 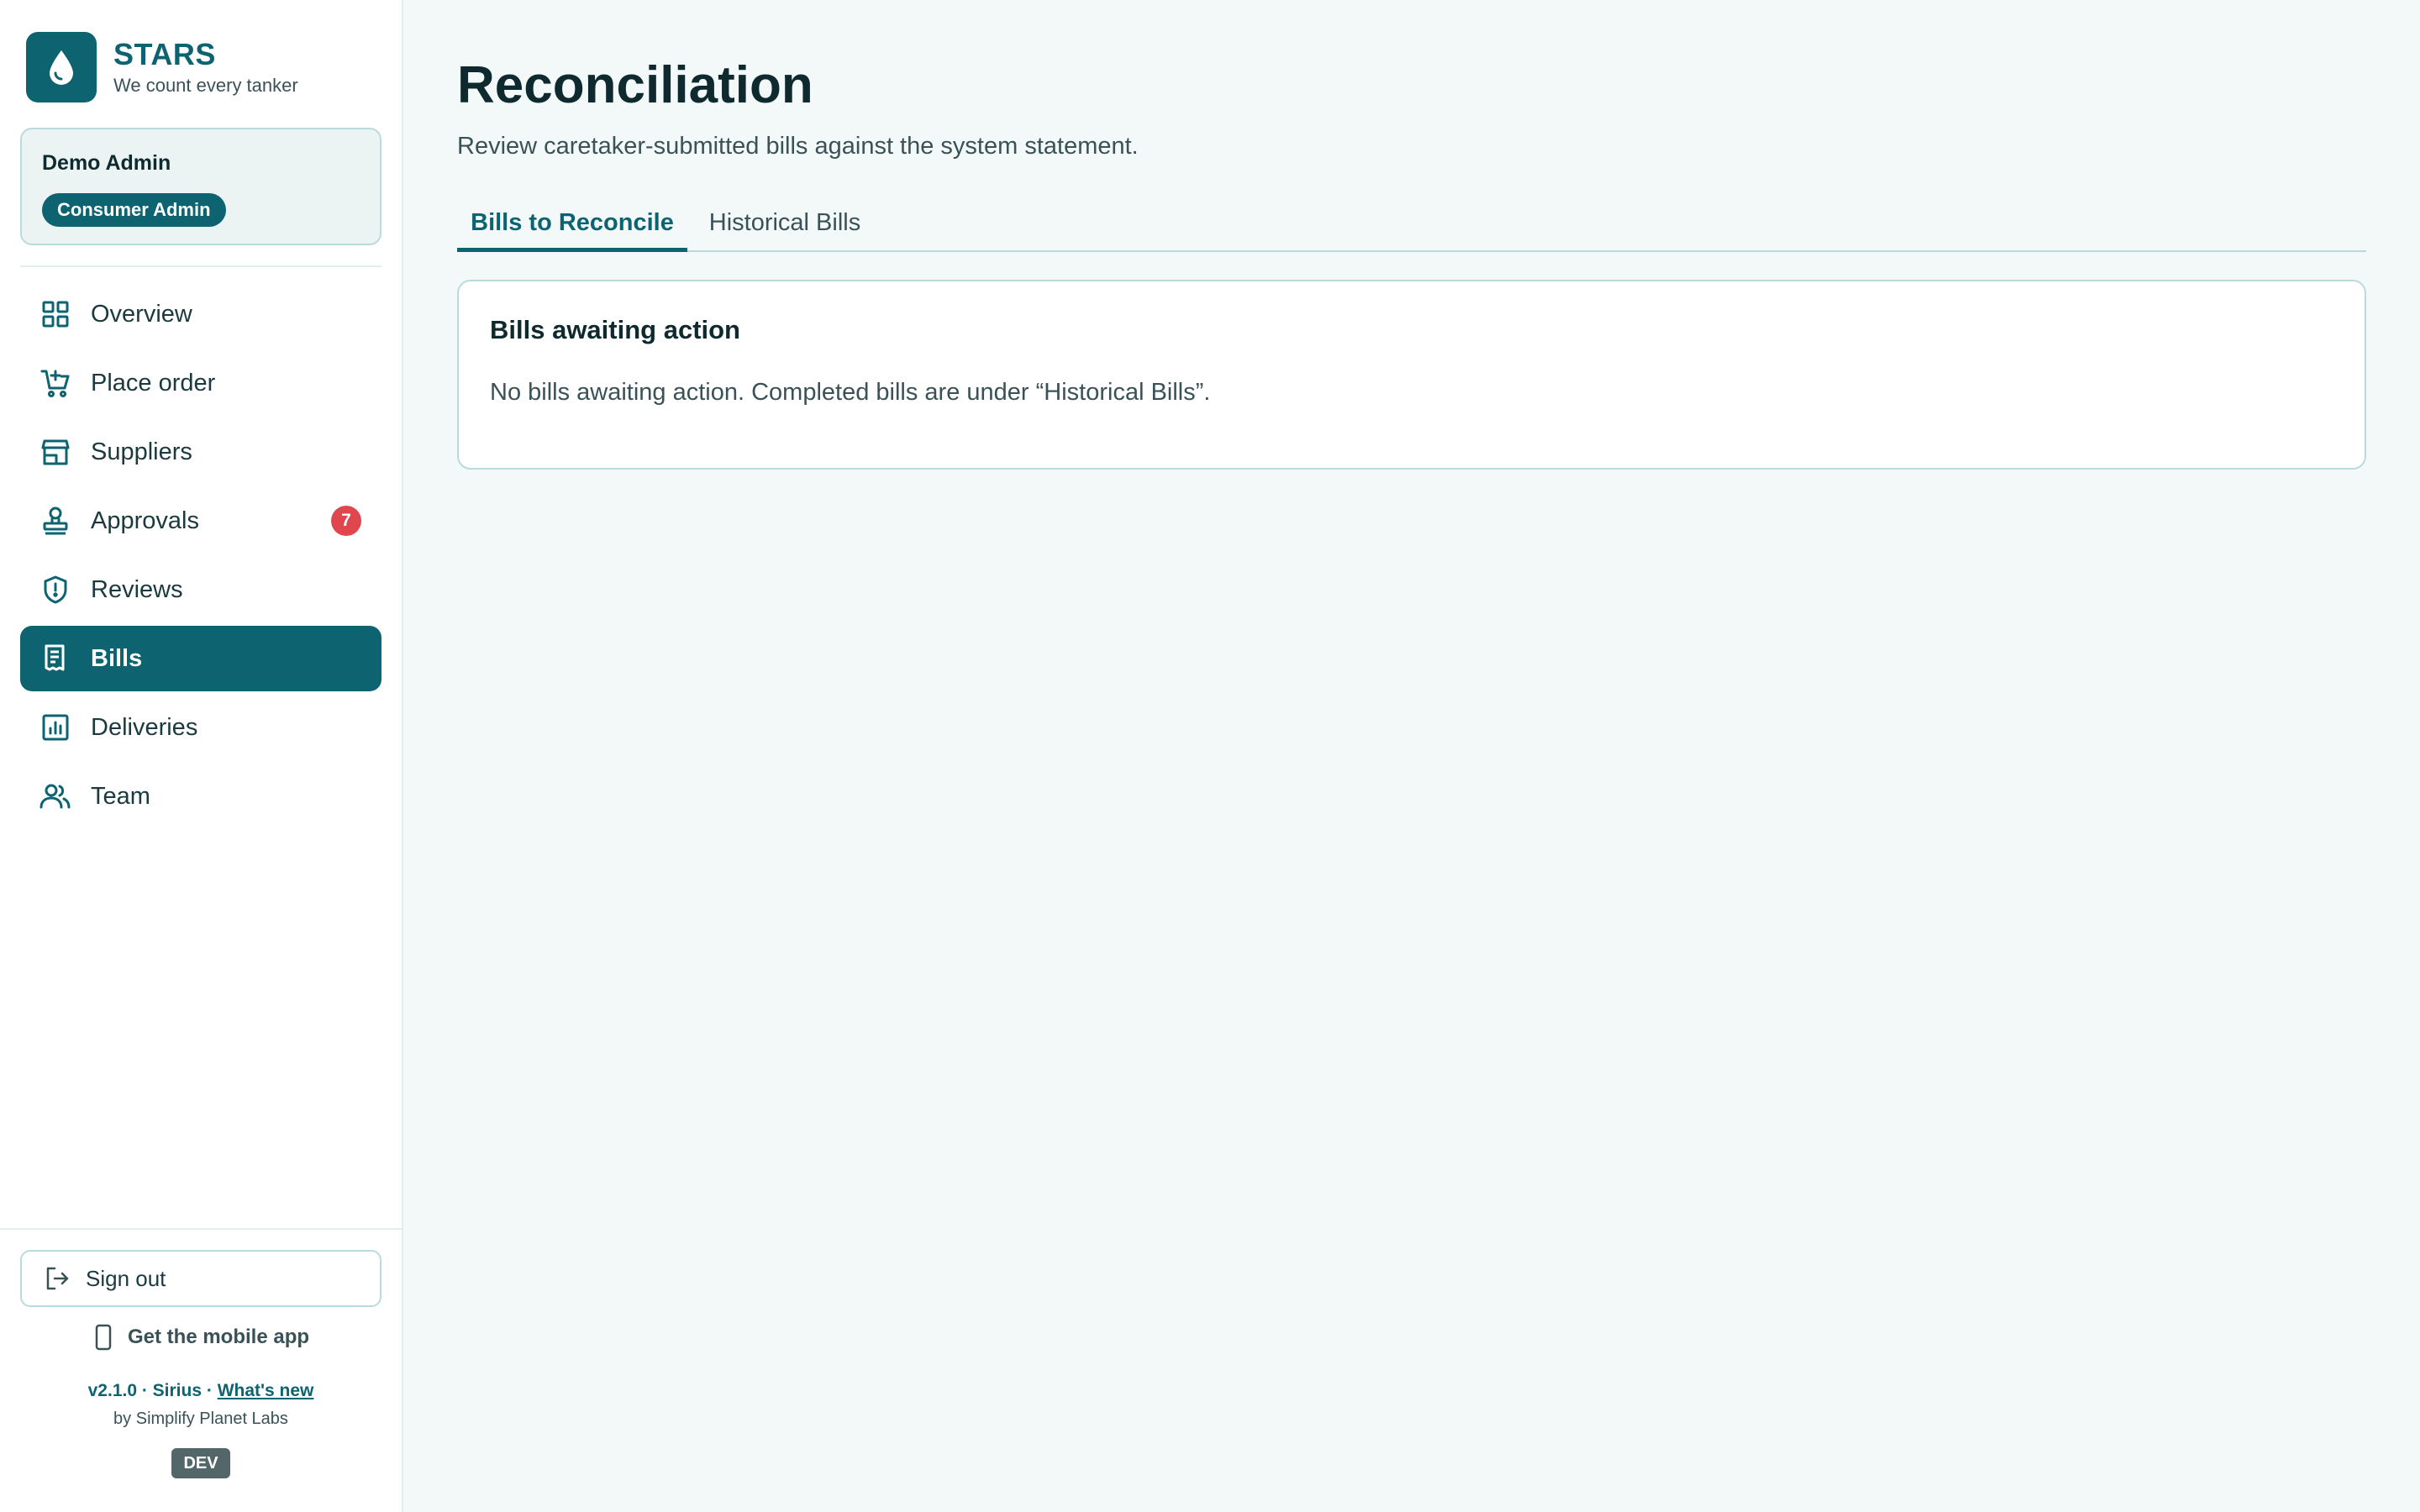 I want to click on tab-historical-bills: Historical Bills, so click(x=785, y=224).